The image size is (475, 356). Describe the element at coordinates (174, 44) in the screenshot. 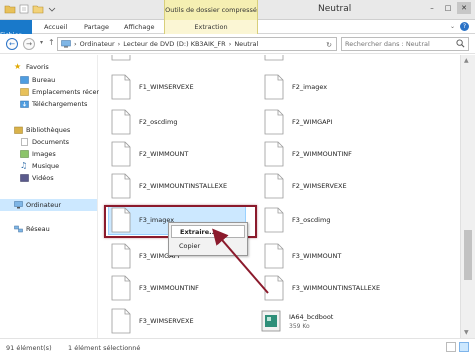

I see `breadcrumb-dvd-drive: Lecteur de DVD (D:) KB3AIK_FR` at that location.